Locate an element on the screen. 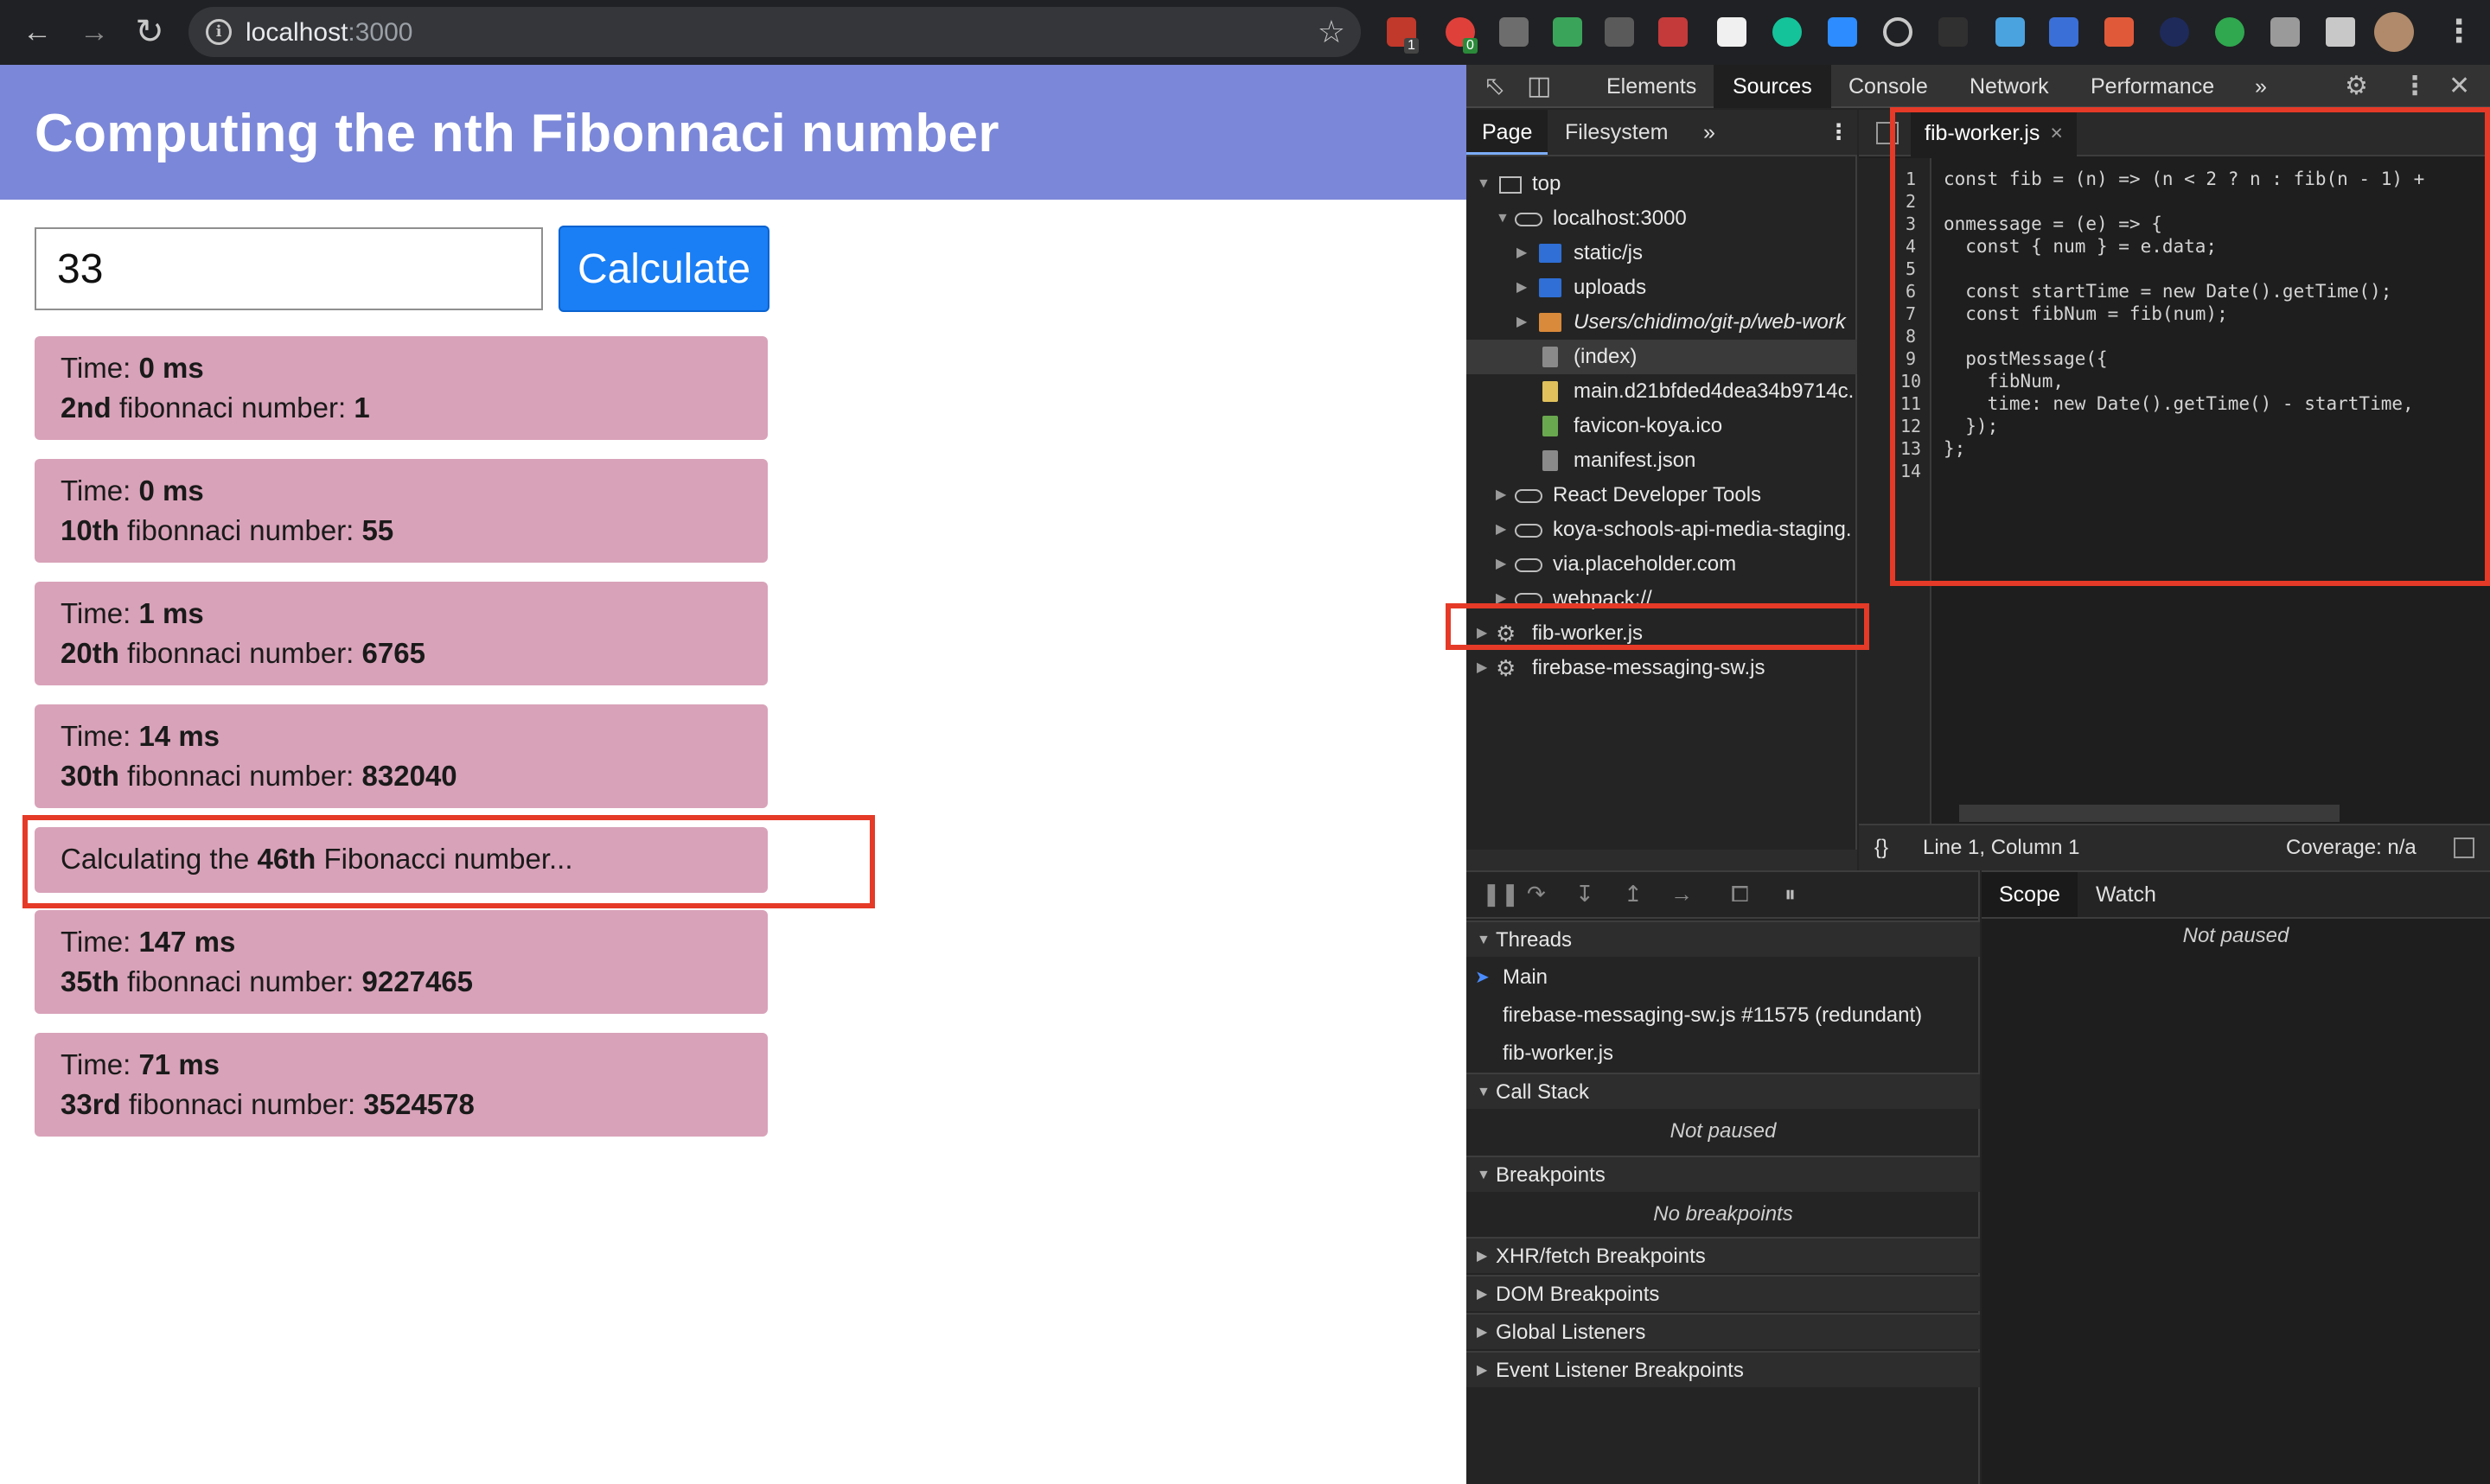 This screenshot has height=1484, width=2490. tree-item-folder: ▶ Users/chidimo/git-p/web-work is located at coordinates (1661, 322).